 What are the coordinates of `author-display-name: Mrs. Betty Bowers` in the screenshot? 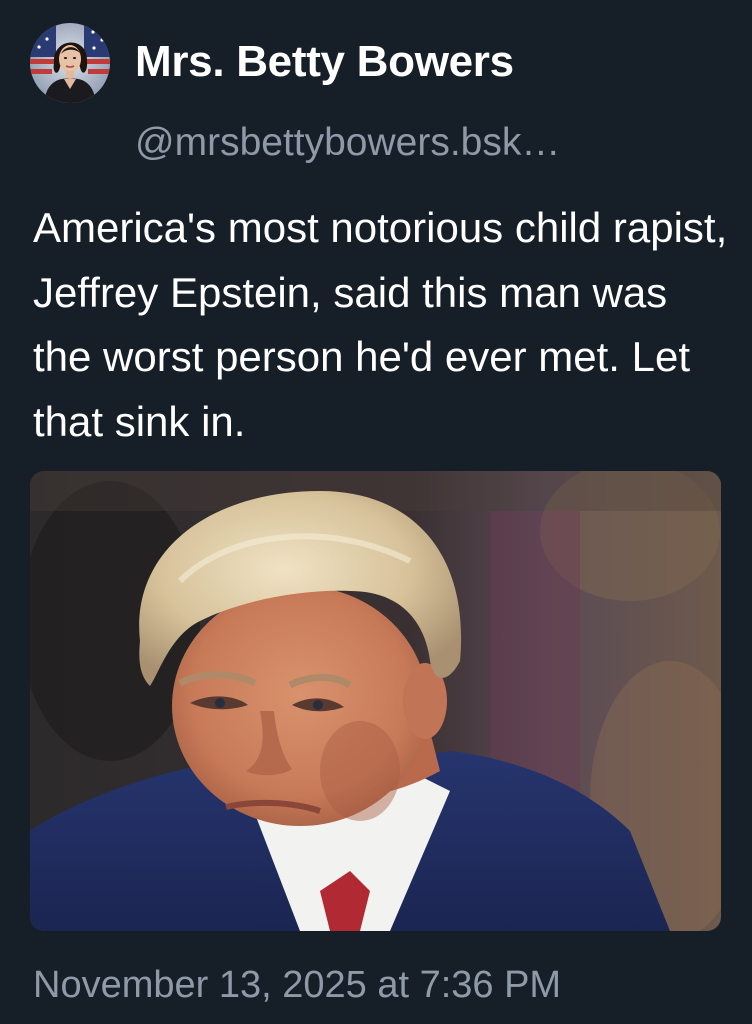 It's located at (324, 62).